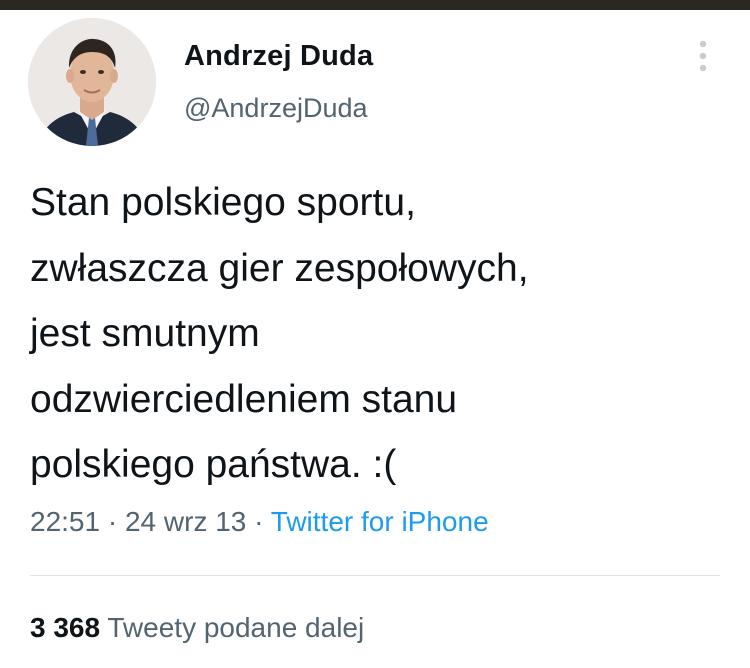 The width and height of the screenshot is (750, 668). What do you see at coordinates (703, 56) in the screenshot?
I see `more-vertical-icon` at bounding box center [703, 56].